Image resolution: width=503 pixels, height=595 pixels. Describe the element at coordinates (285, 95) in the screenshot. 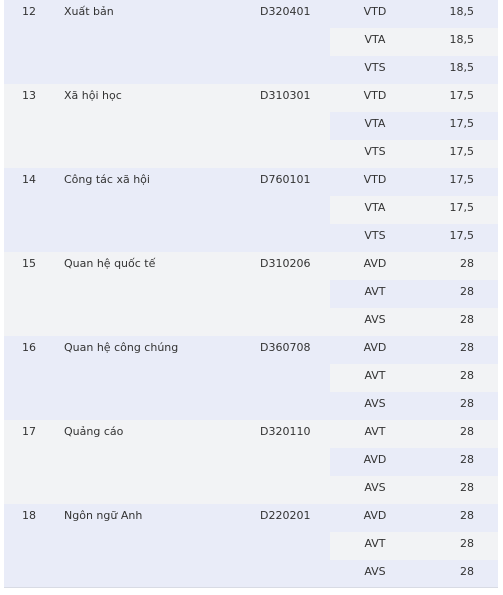

I see `major-code: D310301` at that location.